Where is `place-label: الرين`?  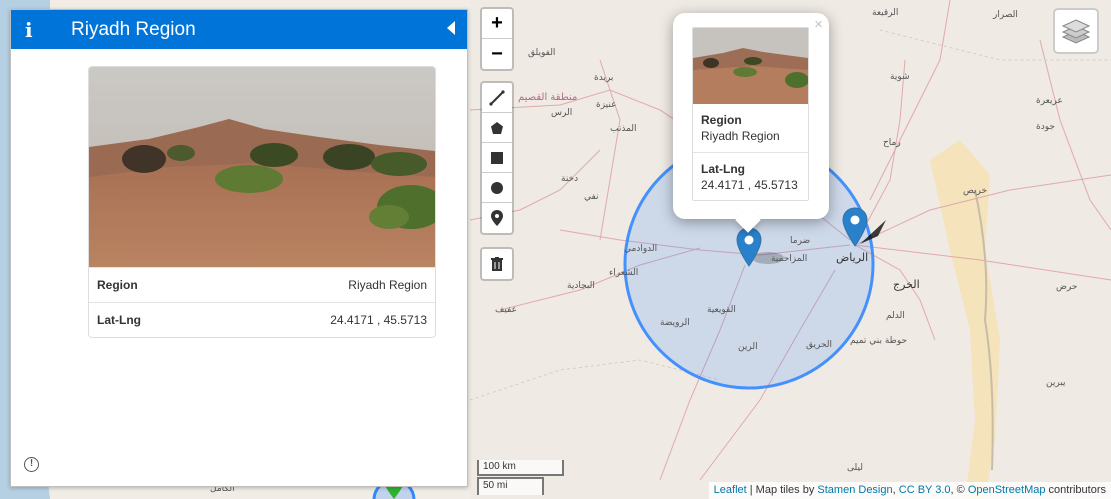
place-label: الرين is located at coordinates (748, 347).